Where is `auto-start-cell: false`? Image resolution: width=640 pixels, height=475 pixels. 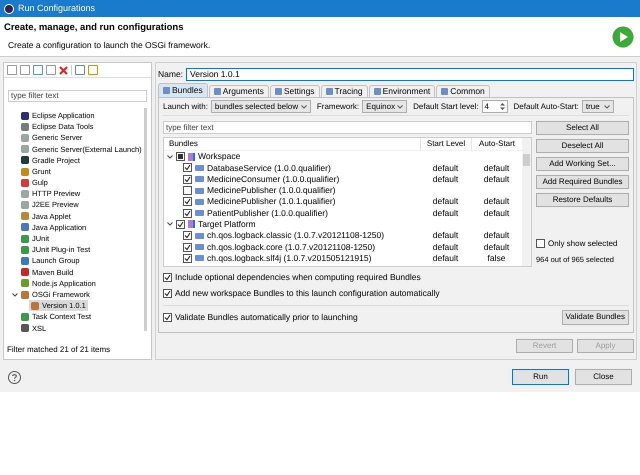
auto-start-cell: false is located at coordinates (497, 257).